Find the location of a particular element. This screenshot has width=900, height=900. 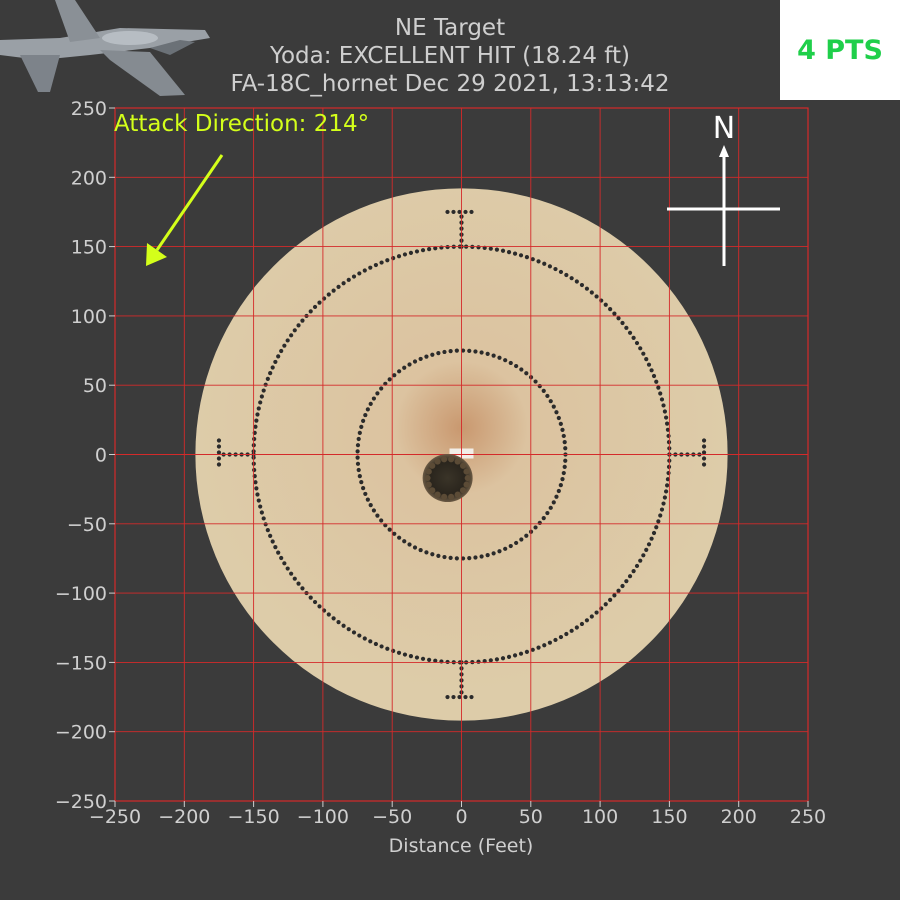

y-tick-label: −250 is located at coordinates (81, 802).